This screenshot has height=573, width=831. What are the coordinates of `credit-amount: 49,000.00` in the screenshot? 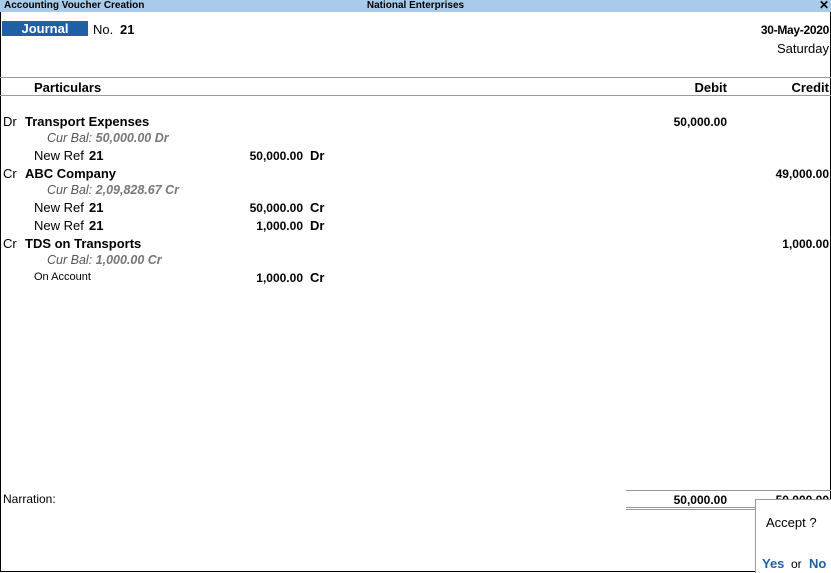 It's located at (802, 174).